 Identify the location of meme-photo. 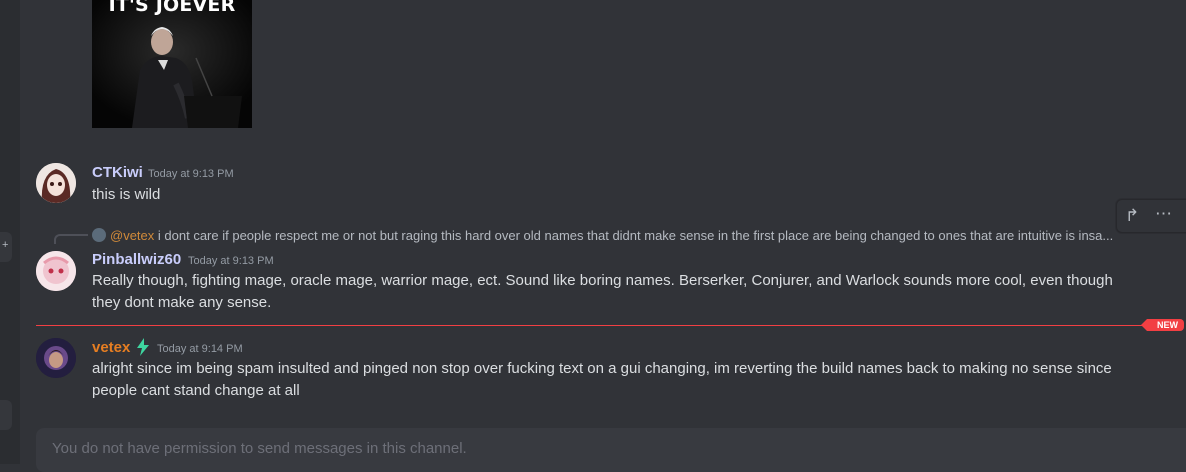
(172, 64).